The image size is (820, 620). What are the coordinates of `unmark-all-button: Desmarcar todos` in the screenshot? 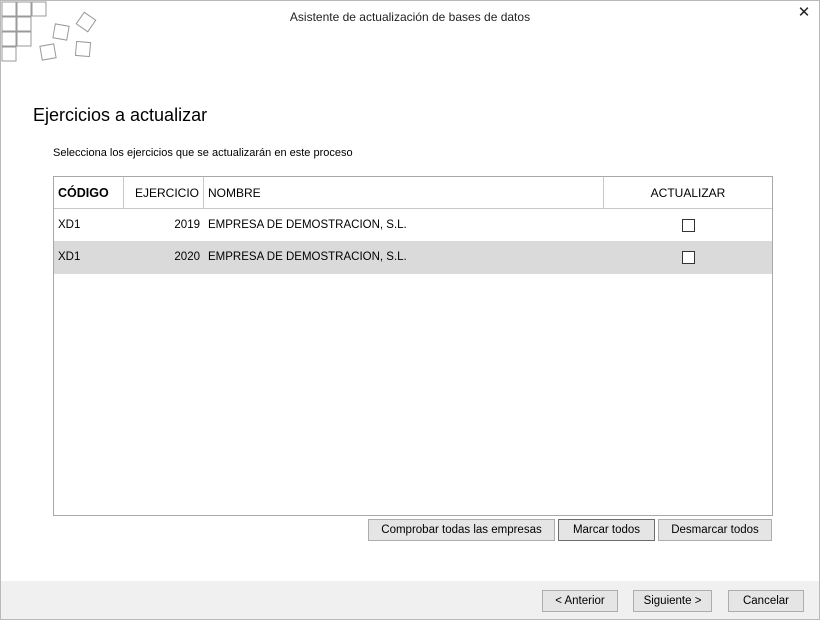 It's located at (715, 530).